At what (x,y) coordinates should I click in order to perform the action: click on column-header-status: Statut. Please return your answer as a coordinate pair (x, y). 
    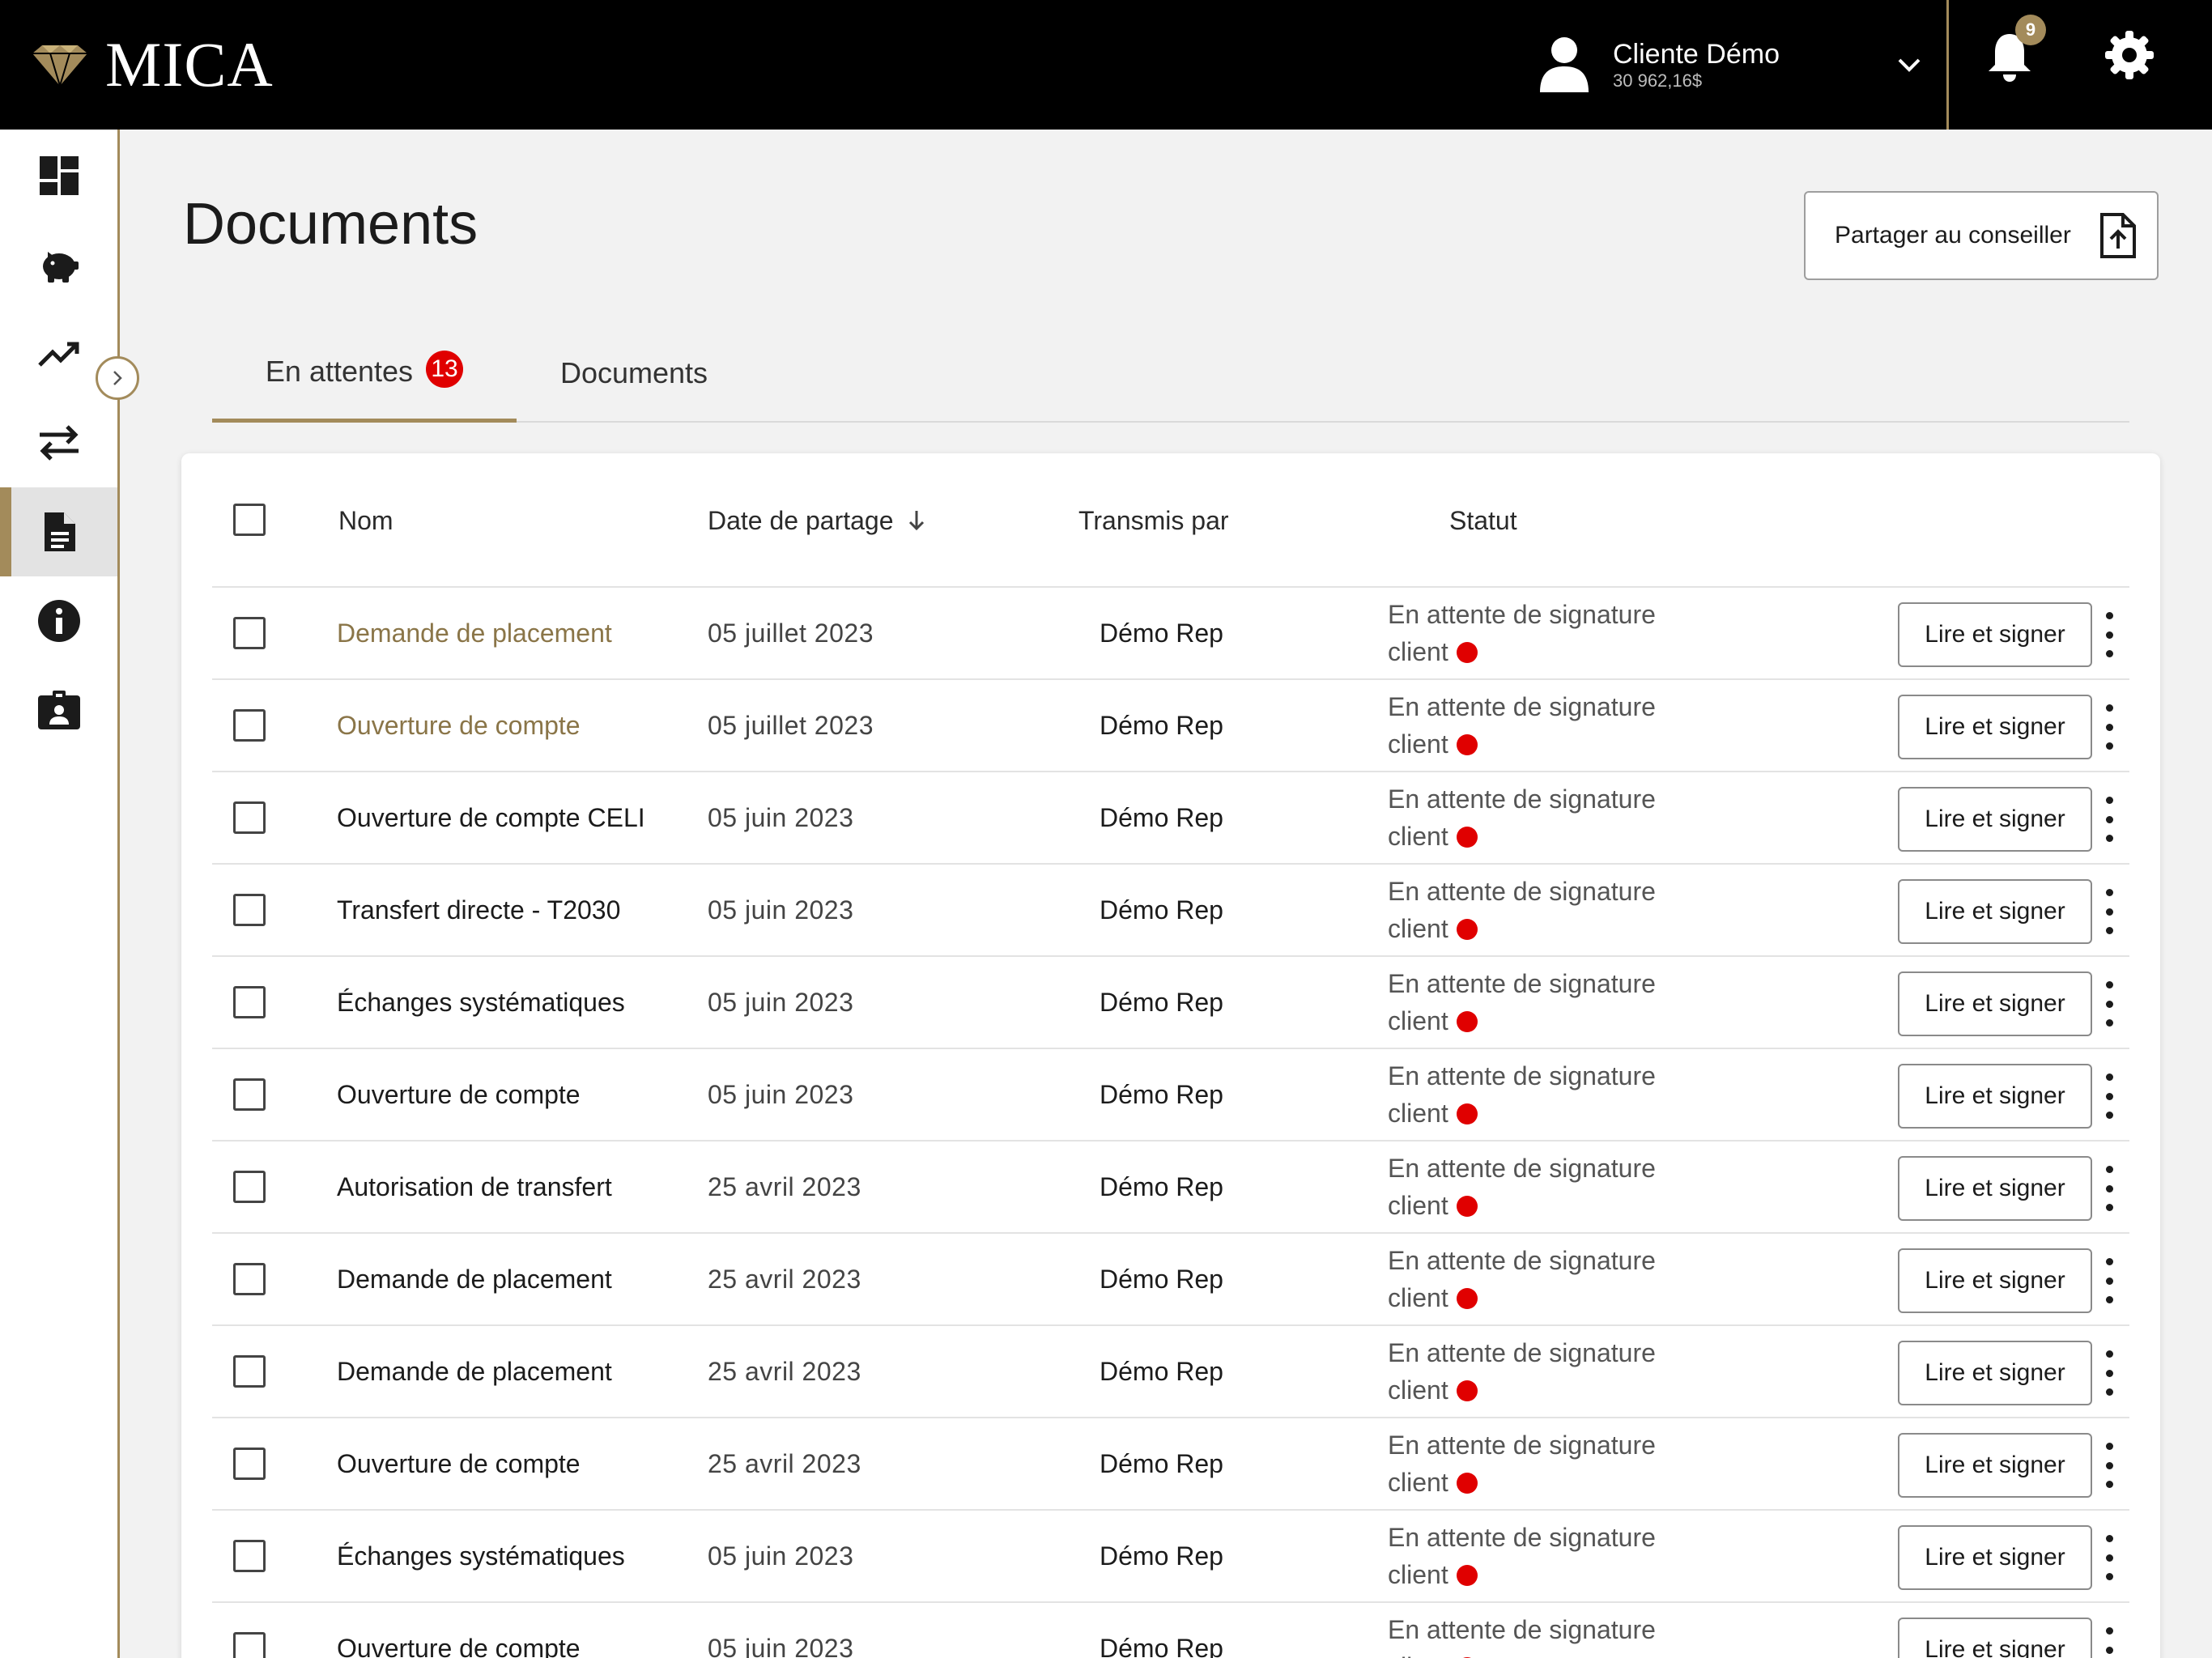
    Looking at the image, I should click on (1483, 520).